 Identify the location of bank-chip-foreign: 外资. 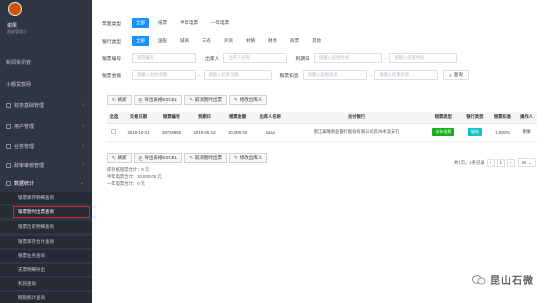
(228, 41).